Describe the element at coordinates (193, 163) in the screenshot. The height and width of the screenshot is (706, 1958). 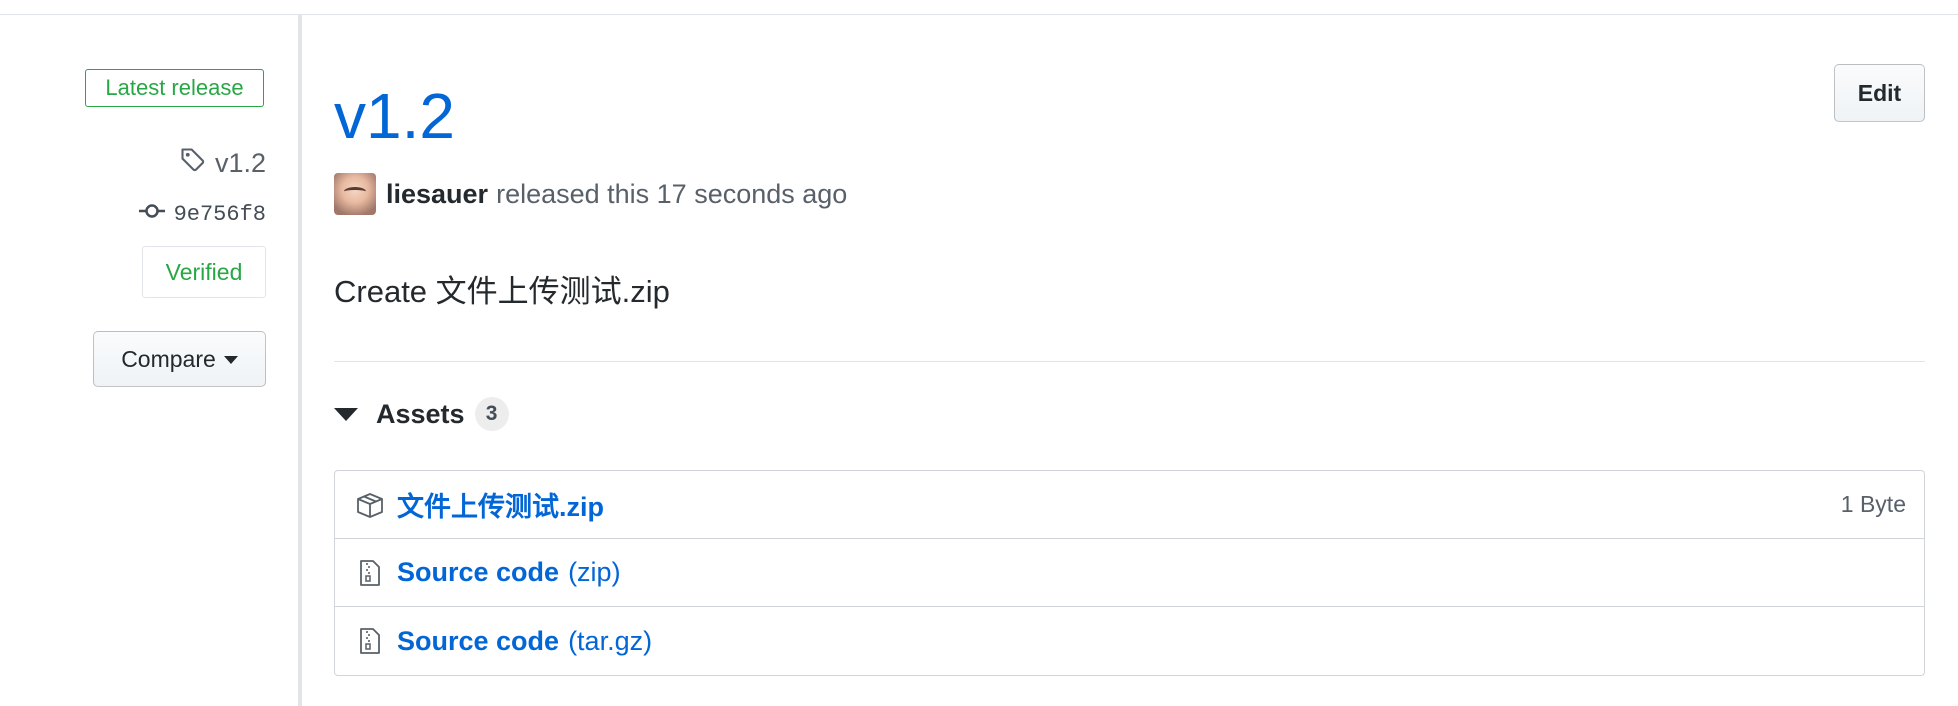
I see `tag-icon` at that location.